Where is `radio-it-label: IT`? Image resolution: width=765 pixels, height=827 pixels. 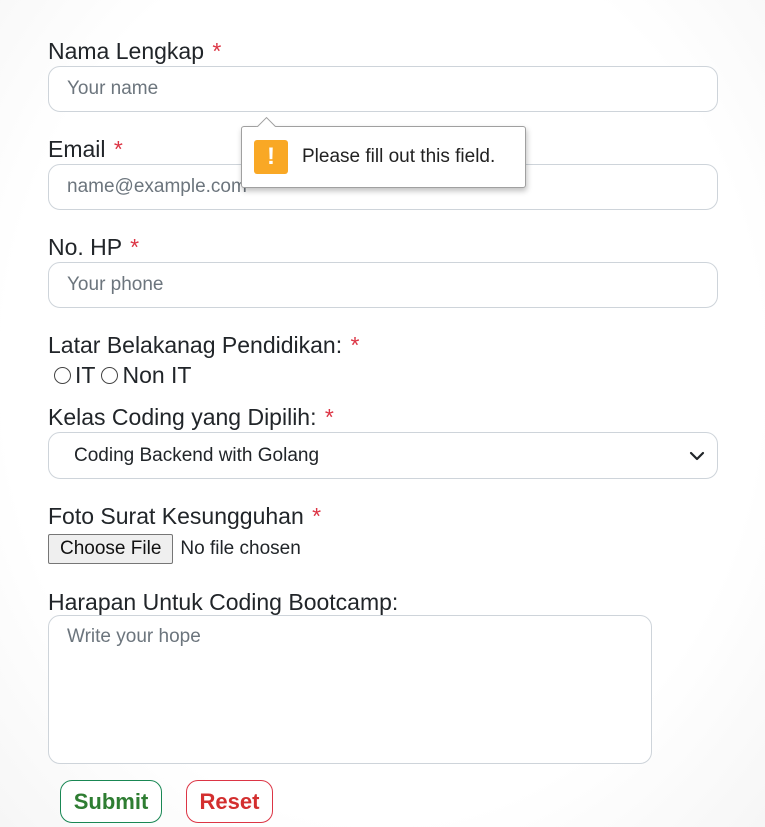 radio-it-label: IT is located at coordinates (85, 375).